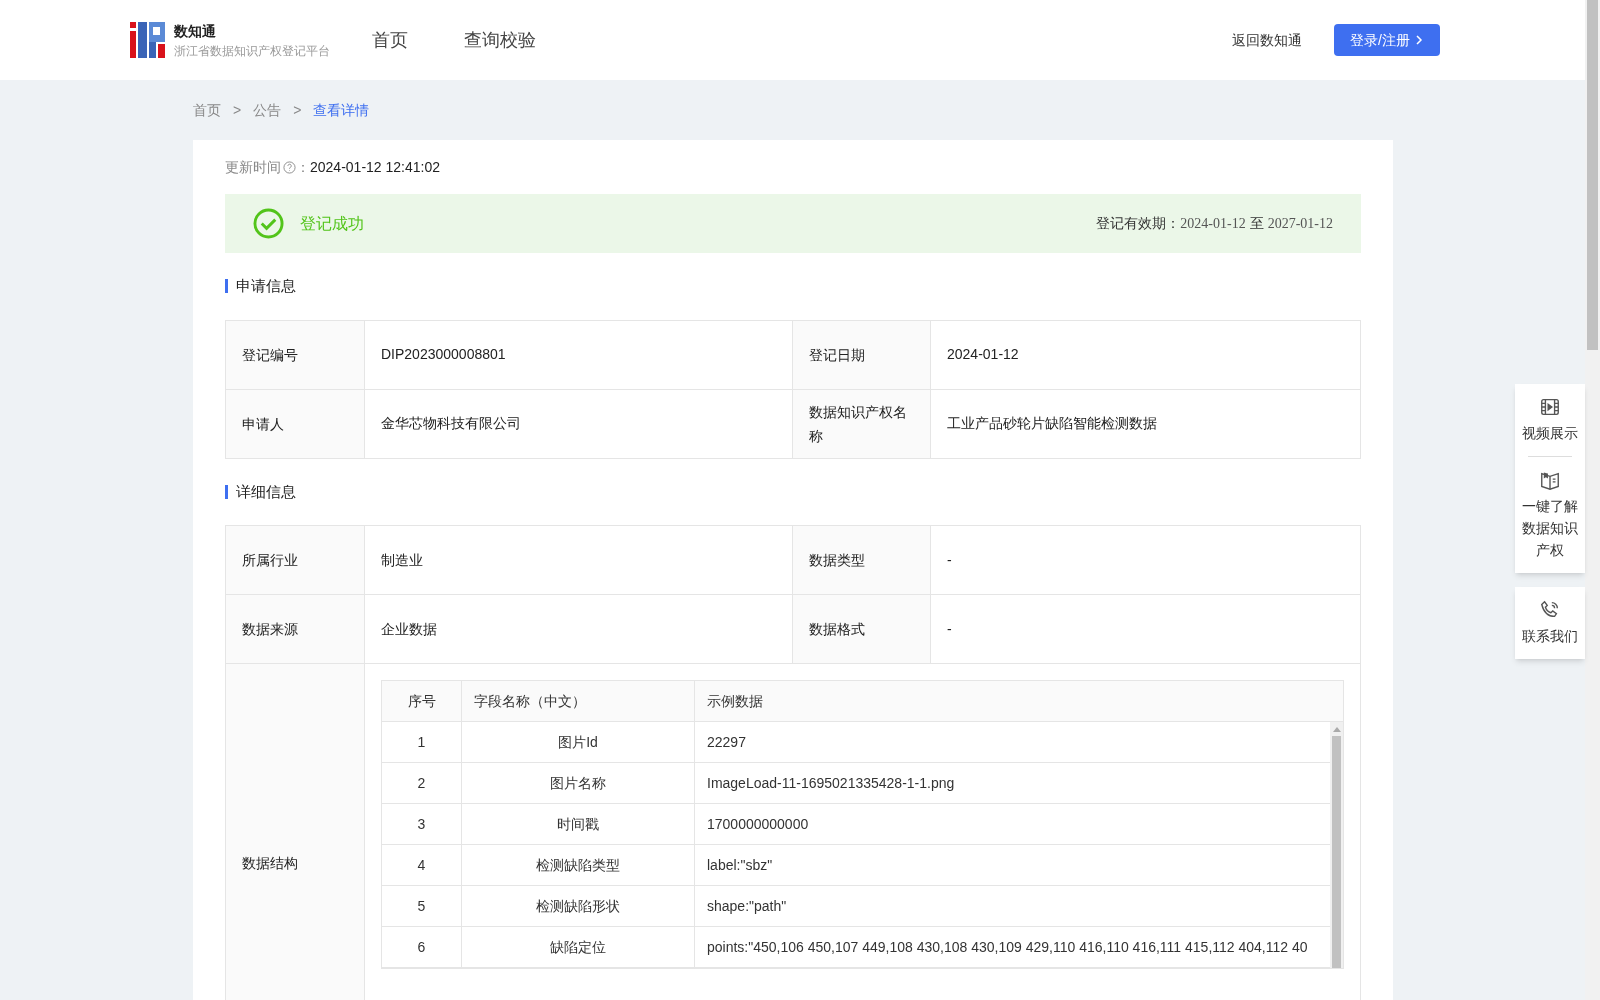  I want to click on film-icon, so click(1550, 407).